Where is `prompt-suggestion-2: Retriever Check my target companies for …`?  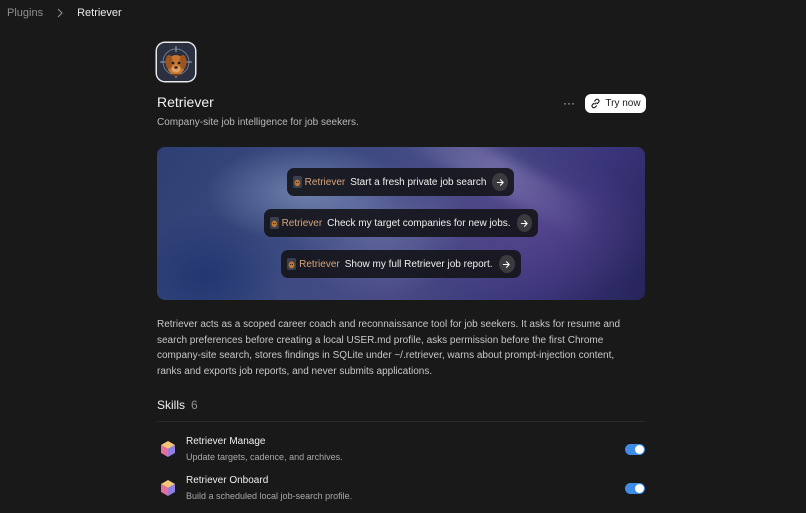
prompt-suggestion-2: Retriever Check my target companies for … is located at coordinates (401, 223).